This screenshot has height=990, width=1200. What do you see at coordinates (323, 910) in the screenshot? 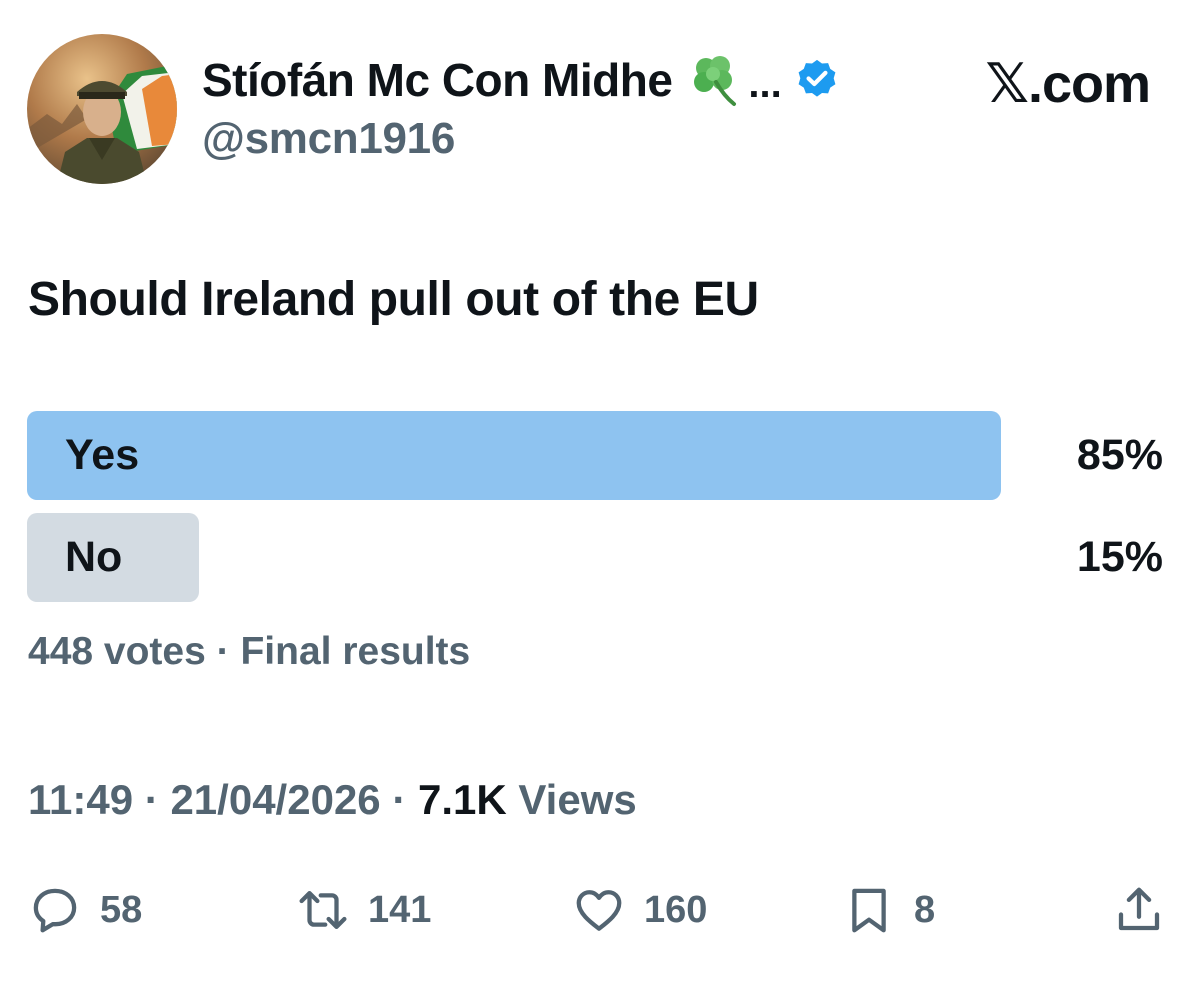
I see `retweet-icon` at bounding box center [323, 910].